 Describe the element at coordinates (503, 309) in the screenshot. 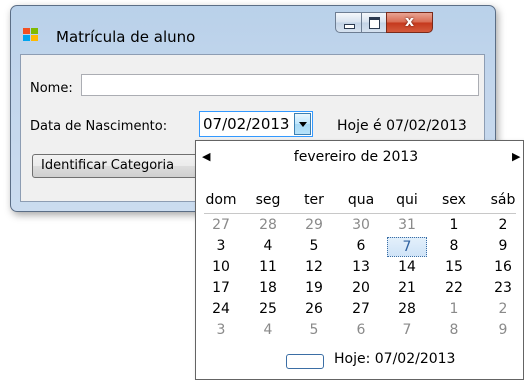

I see `calendar-day-other-month: 2` at that location.